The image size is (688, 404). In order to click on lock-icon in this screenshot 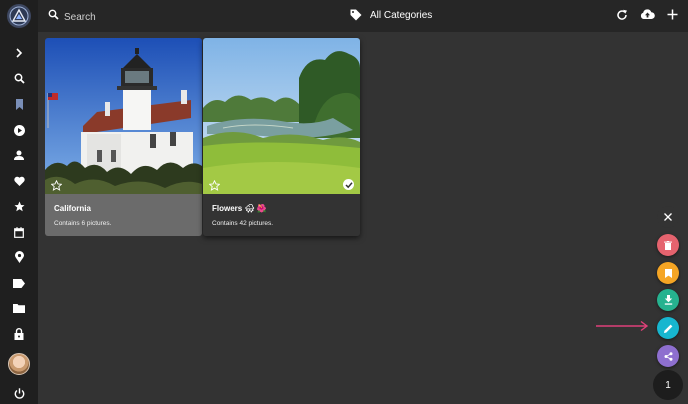, I will do `click(19, 334)`.